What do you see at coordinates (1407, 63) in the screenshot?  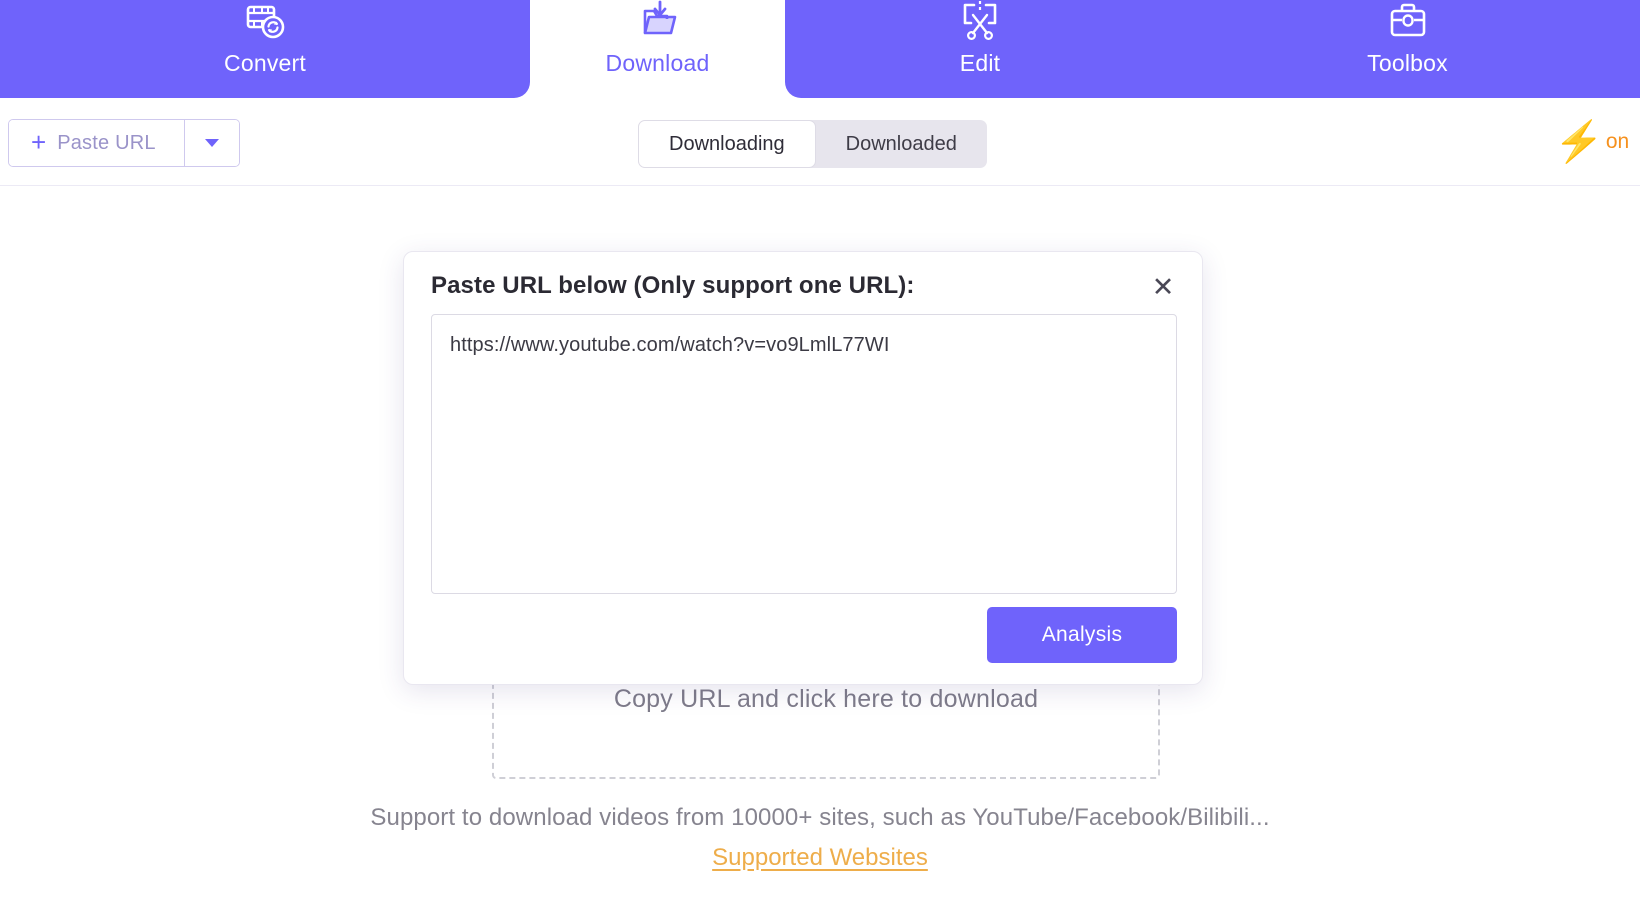 I see `nav-tab-toolbox-label: Toolbox` at bounding box center [1407, 63].